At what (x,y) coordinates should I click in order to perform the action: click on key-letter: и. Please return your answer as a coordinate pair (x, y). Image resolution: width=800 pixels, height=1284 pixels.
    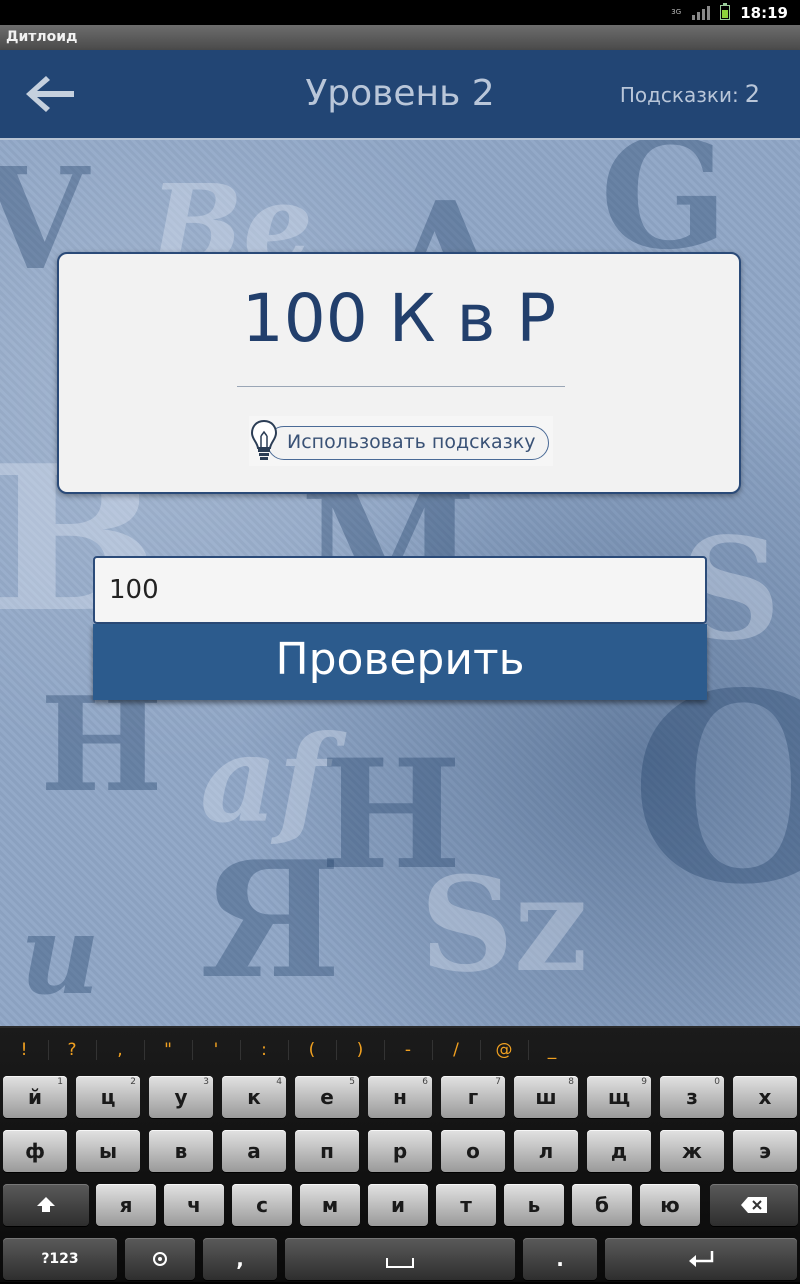
    Looking at the image, I should click on (398, 1205).